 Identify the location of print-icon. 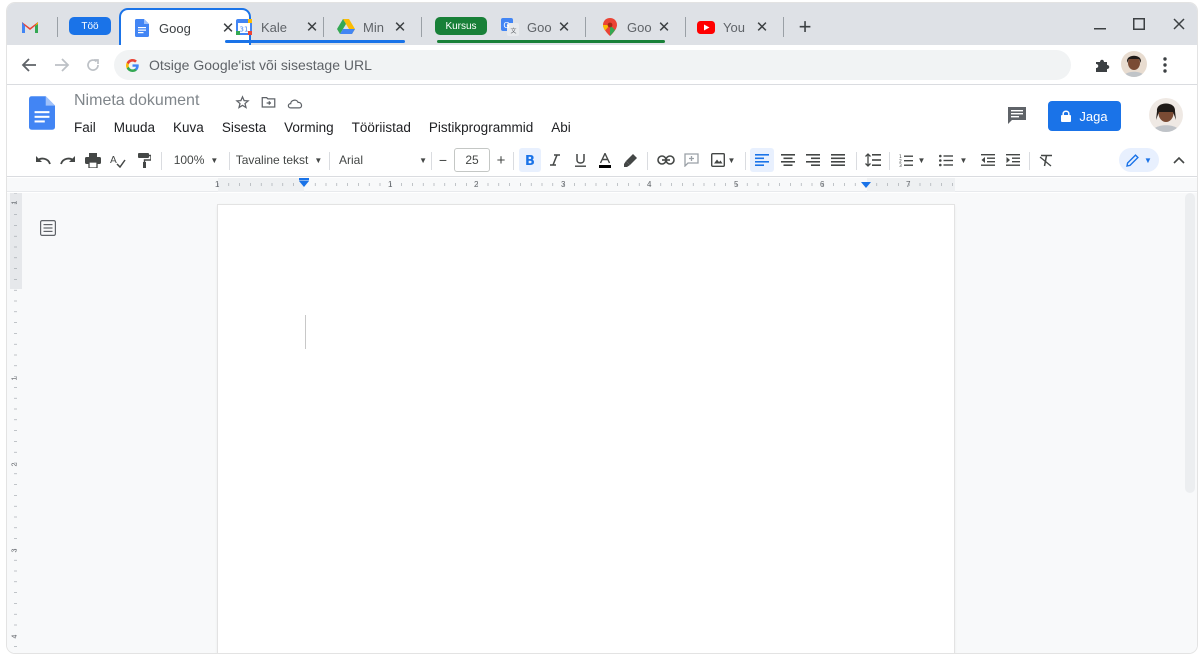
(93, 160).